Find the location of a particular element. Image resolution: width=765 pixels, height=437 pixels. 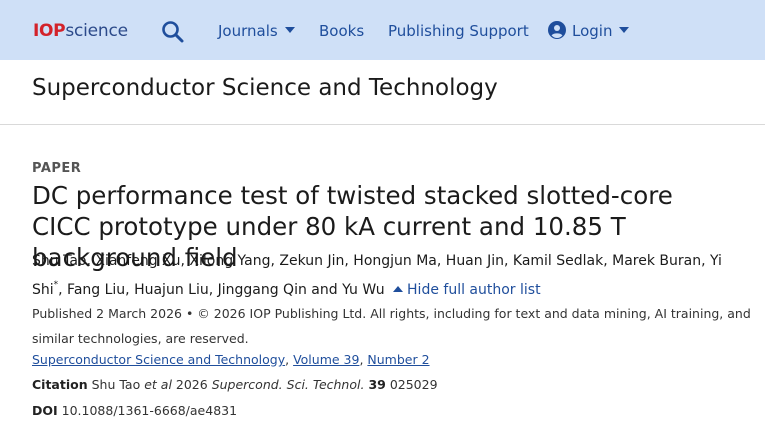

doi-value: 10.1088/1361-6668/ae4831 is located at coordinates (149, 410).